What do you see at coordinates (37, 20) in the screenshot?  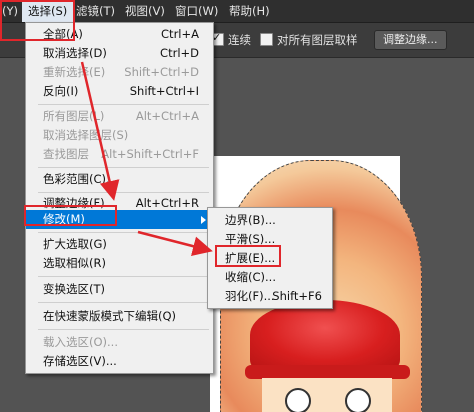 I see `annotation-box-select-menu` at bounding box center [37, 20].